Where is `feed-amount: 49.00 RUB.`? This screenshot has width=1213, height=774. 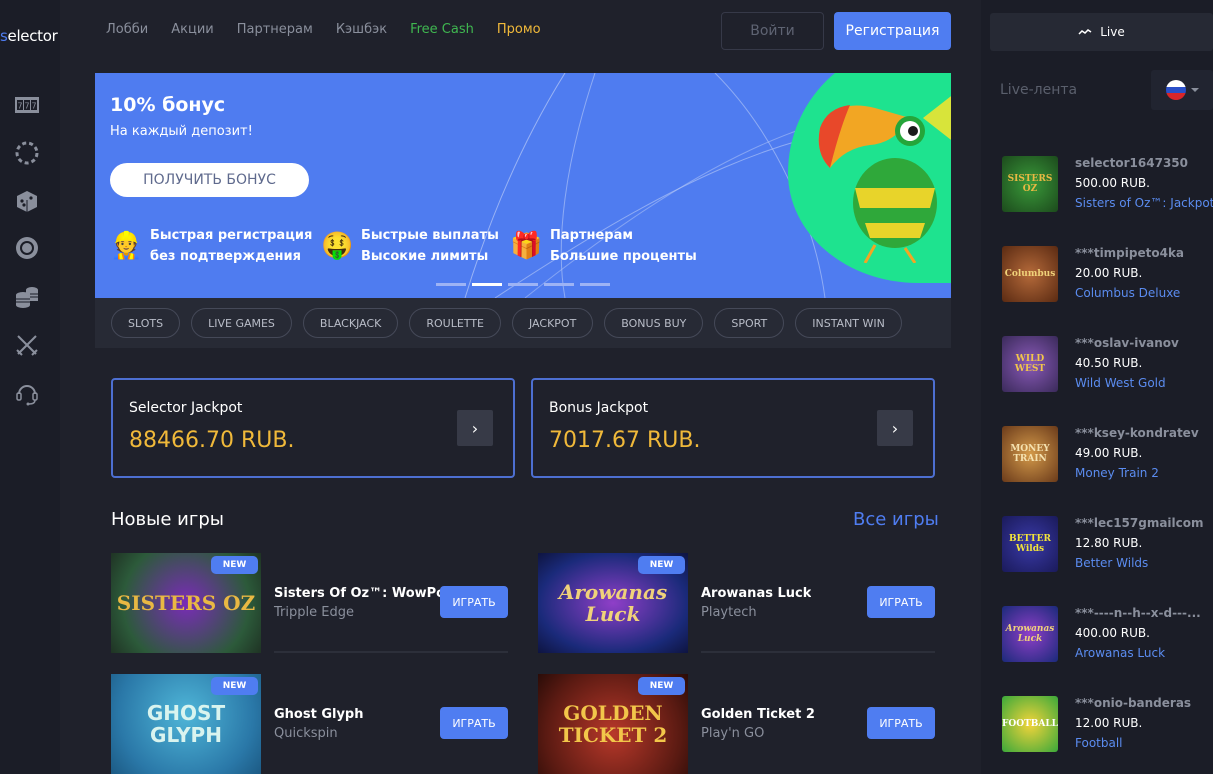
feed-amount: 49.00 RUB. is located at coordinates (1109, 453).